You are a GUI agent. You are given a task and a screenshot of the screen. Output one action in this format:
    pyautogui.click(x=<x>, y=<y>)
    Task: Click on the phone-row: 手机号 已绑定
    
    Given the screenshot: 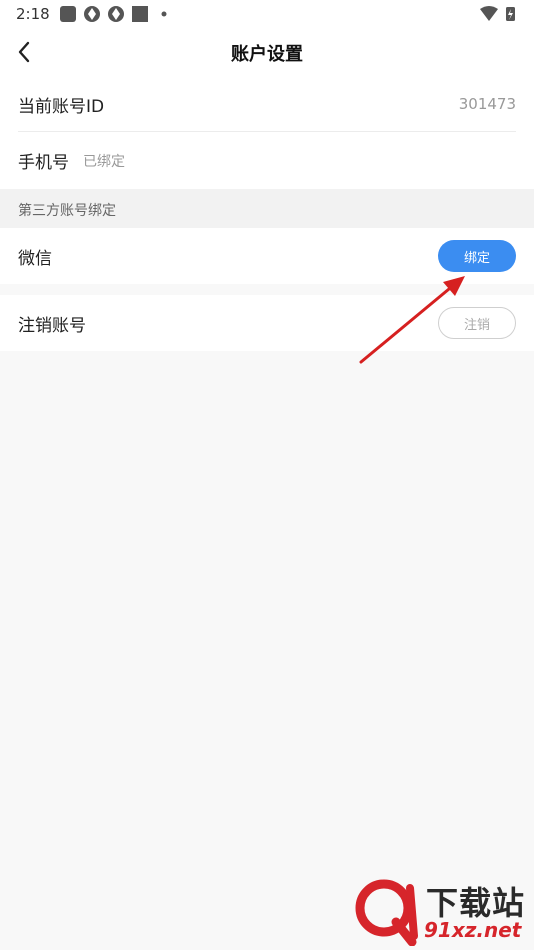 What is the action you would take?
    pyautogui.click(x=267, y=160)
    